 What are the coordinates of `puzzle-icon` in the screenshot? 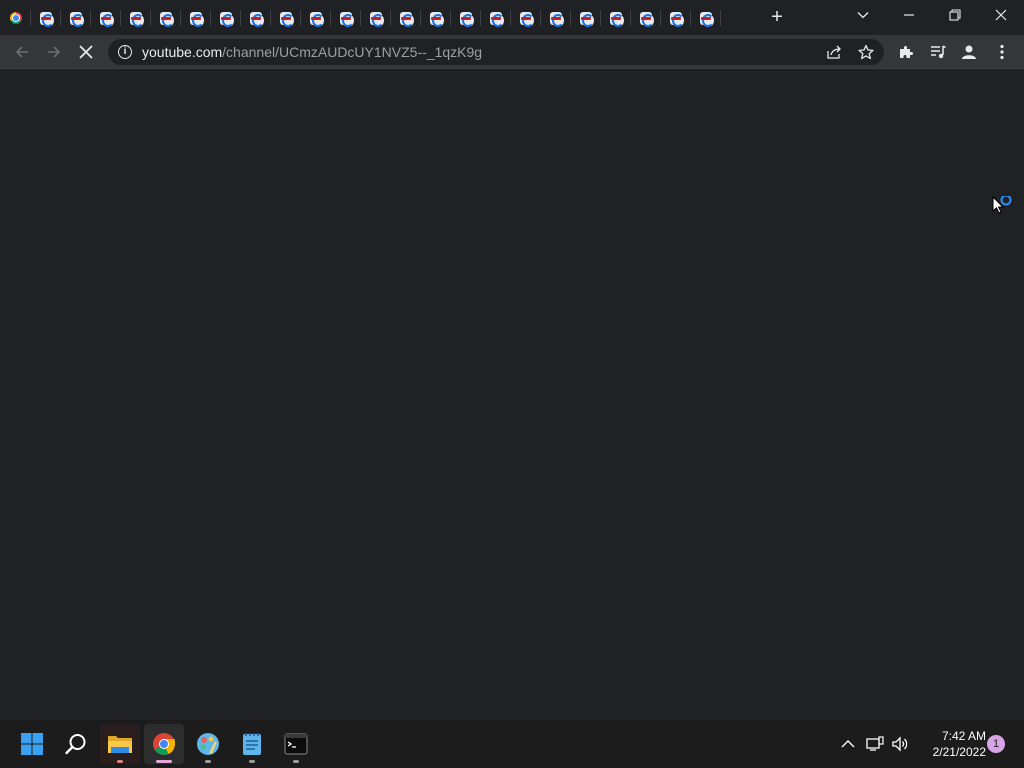 It's located at (906, 52).